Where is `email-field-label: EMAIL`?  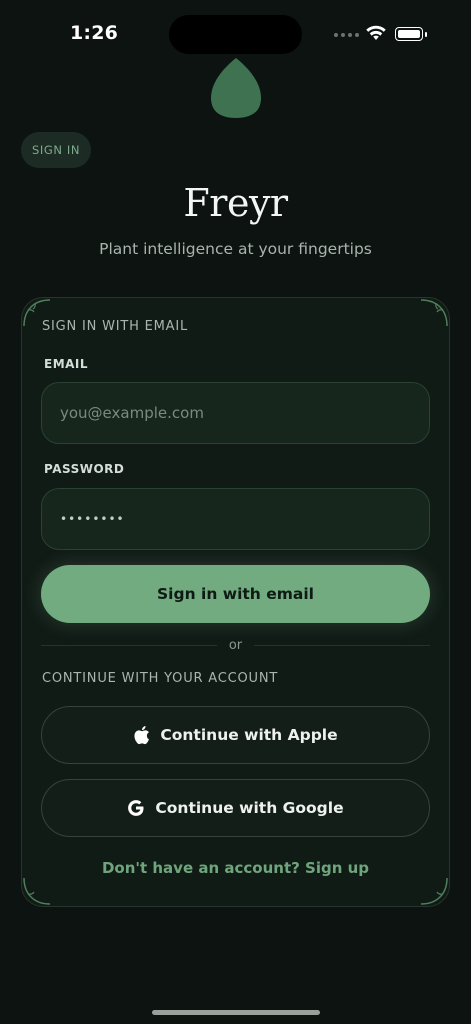 email-field-label: EMAIL is located at coordinates (66, 364).